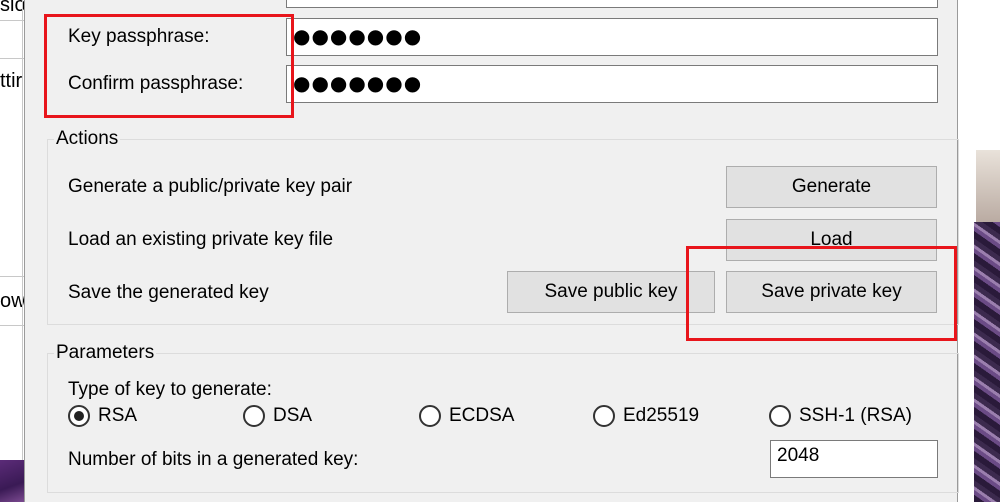 The width and height of the screenshot is (1000, 502). Describe the element at coordinates (213, 459) in the screenshot. I see `bits-label: Number of bits in a generated key:` at that location.